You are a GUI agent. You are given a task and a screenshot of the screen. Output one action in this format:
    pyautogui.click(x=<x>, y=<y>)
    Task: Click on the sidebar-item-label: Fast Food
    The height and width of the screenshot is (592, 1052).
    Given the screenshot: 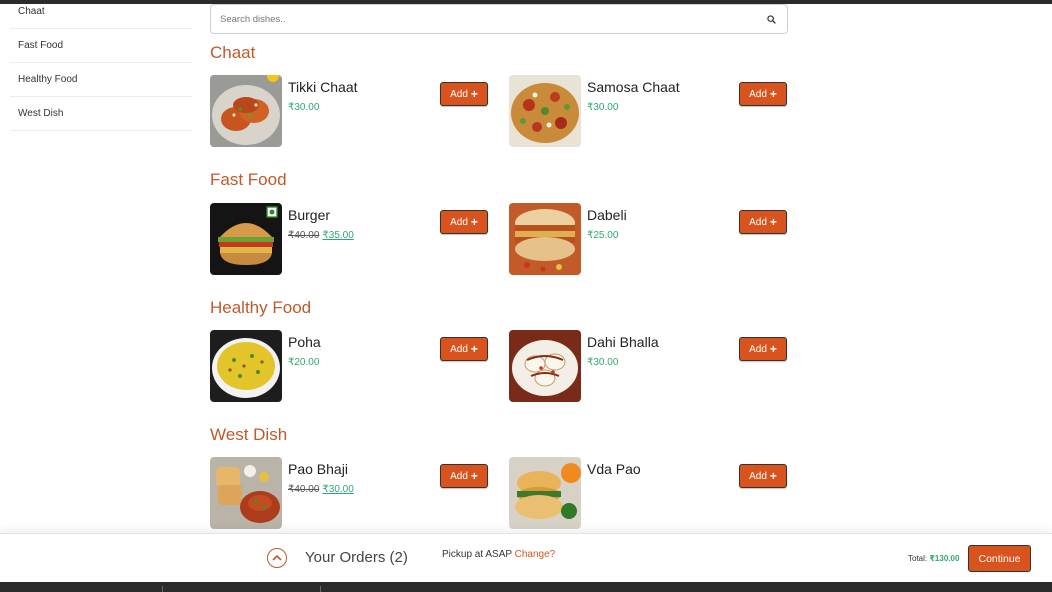 What is the action you would take?
    pyautogui.click(x=41, y=45)
    